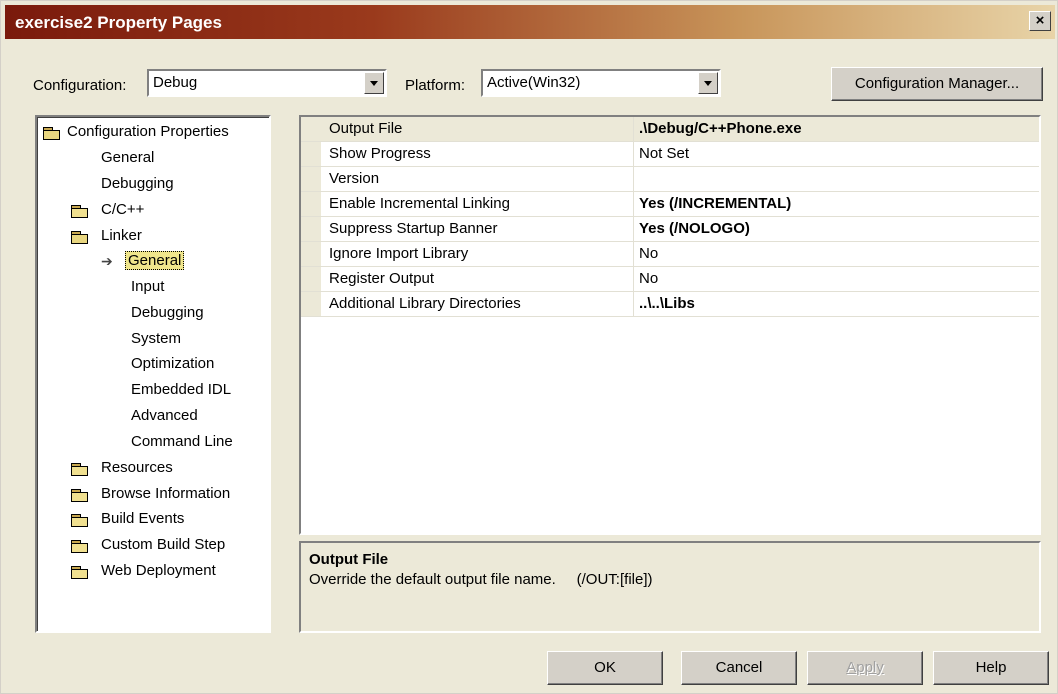  I want to click on ok-button: OK, so click(605, 668).